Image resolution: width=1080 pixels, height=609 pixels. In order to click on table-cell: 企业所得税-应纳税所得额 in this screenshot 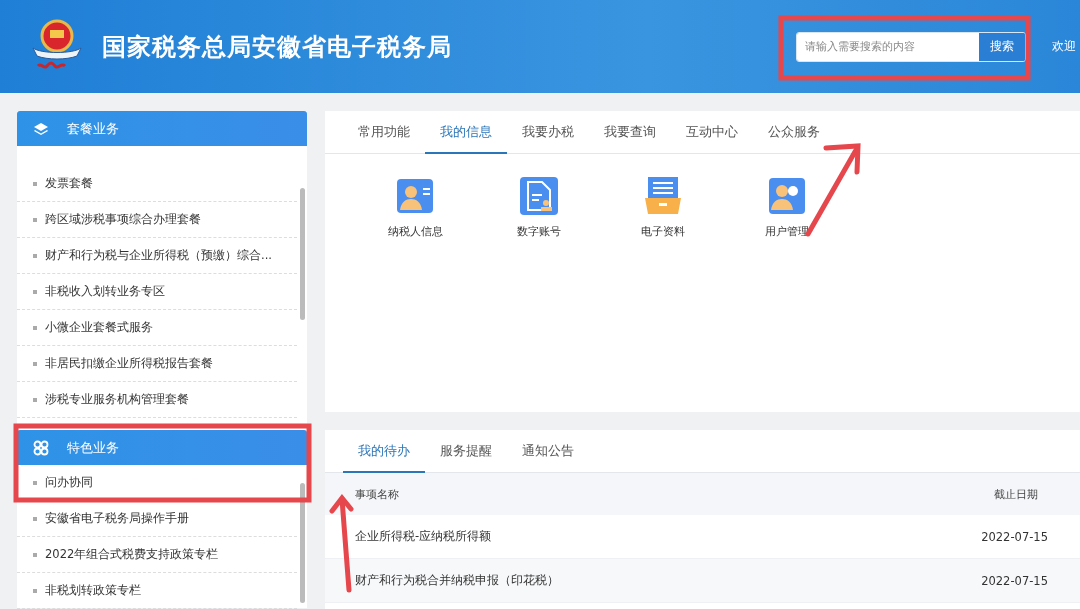, I will do `click(423, 536)`.